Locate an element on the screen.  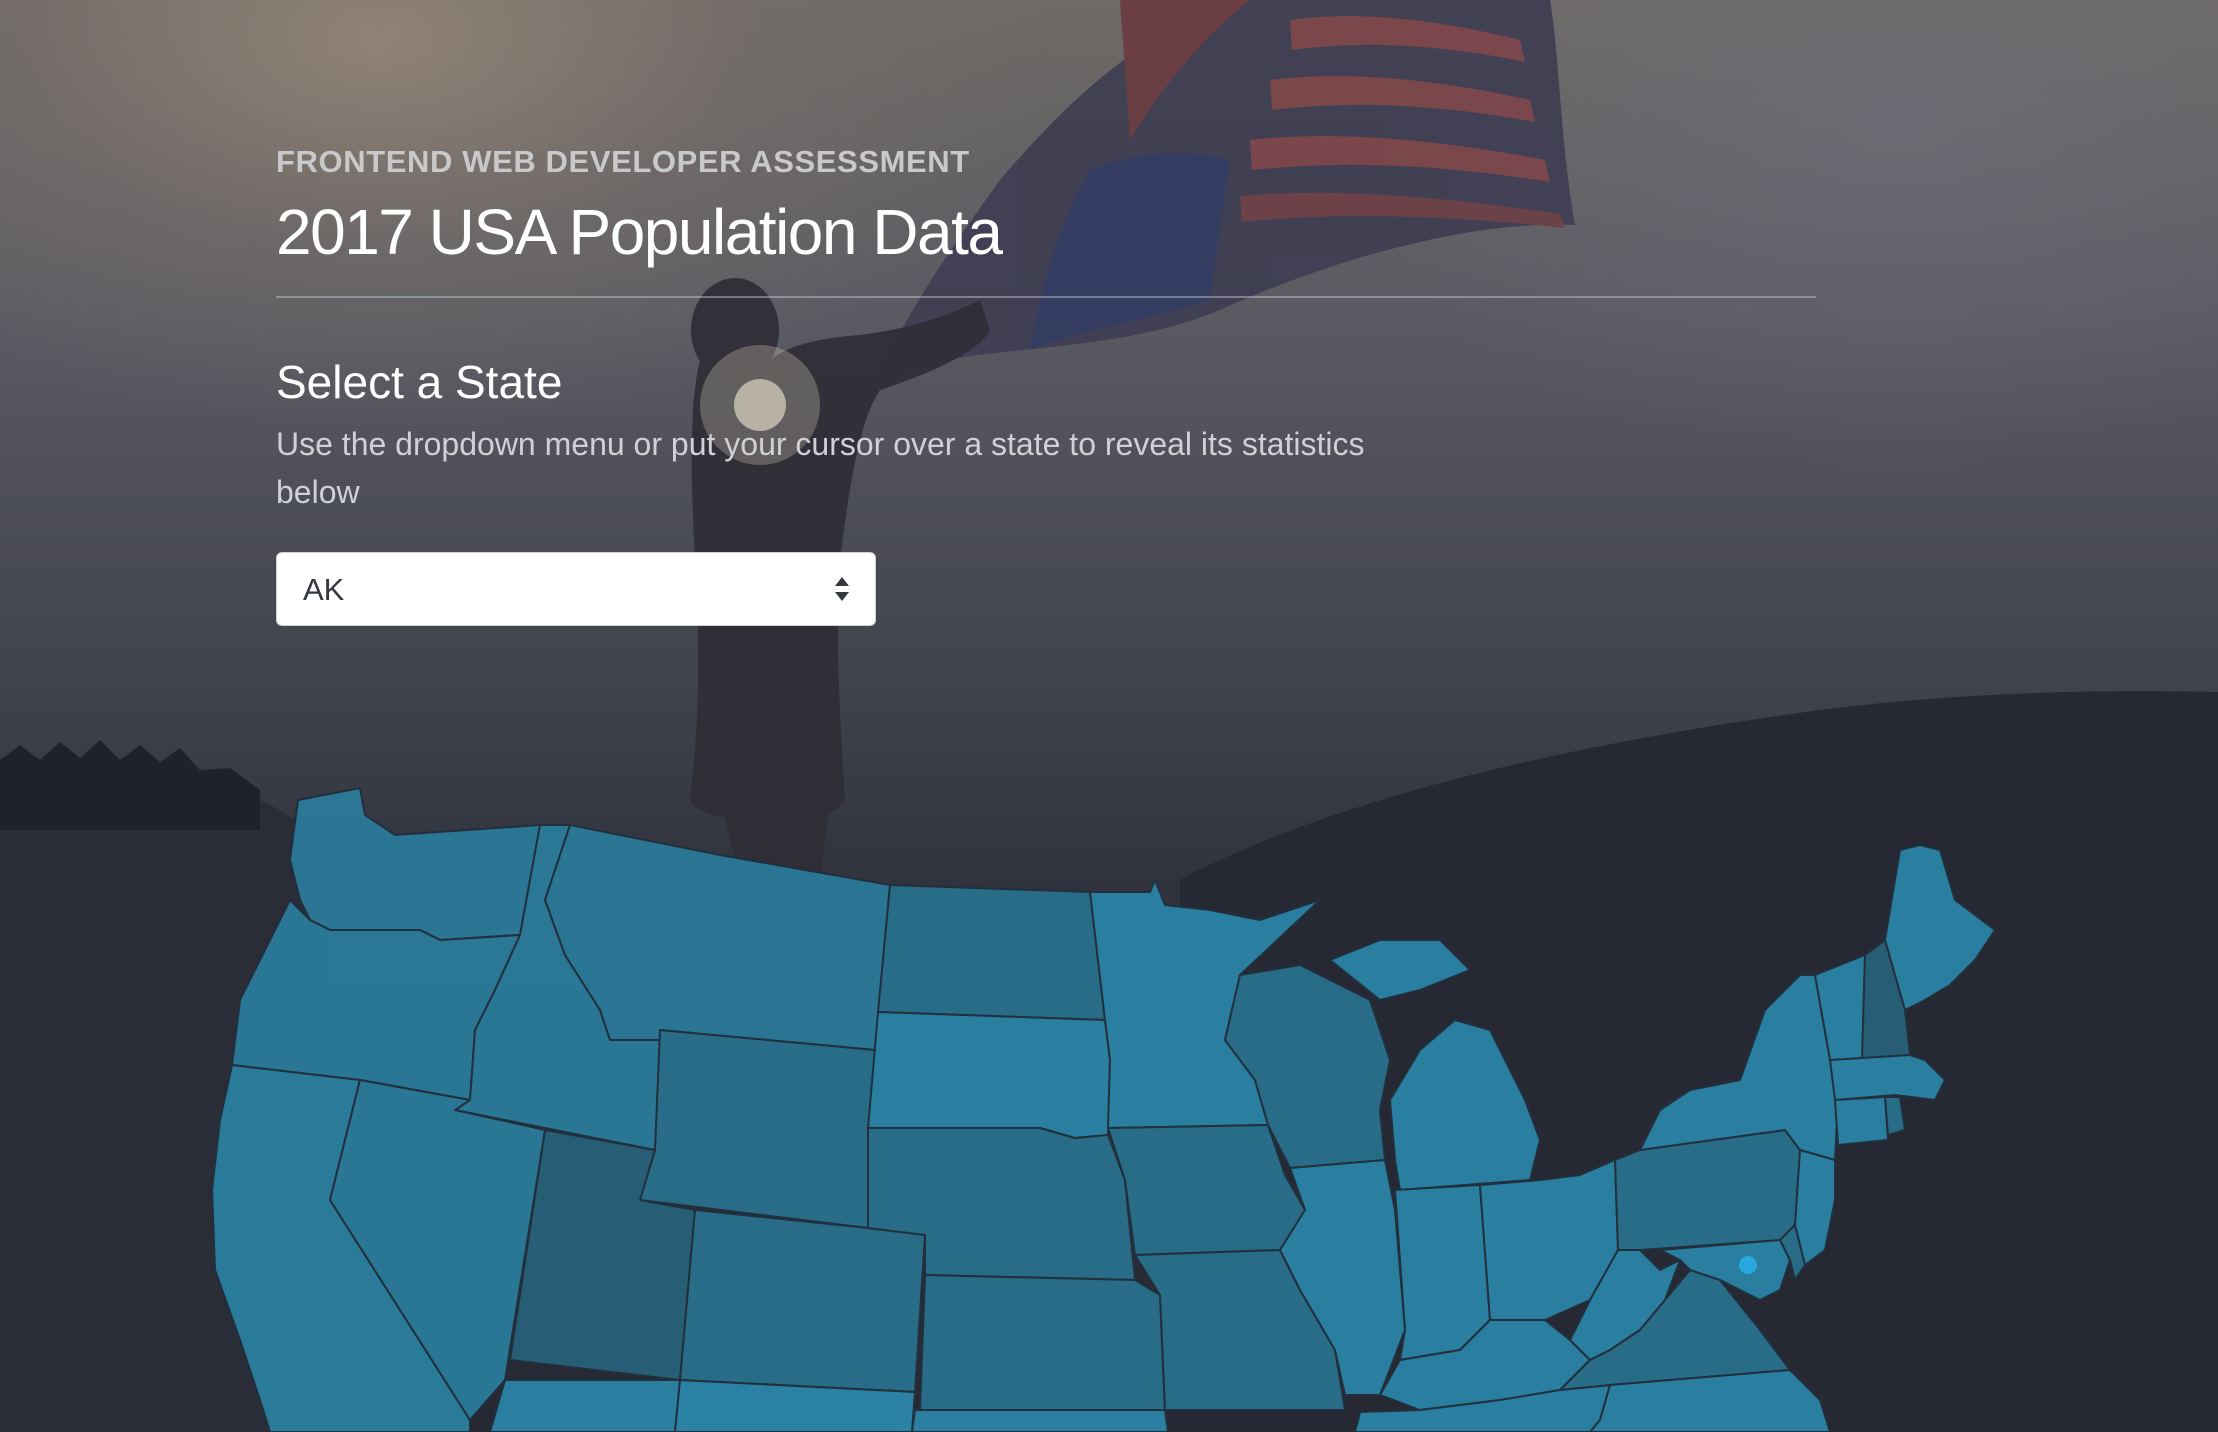
state-ct is located at coordinates (1861, 1121).